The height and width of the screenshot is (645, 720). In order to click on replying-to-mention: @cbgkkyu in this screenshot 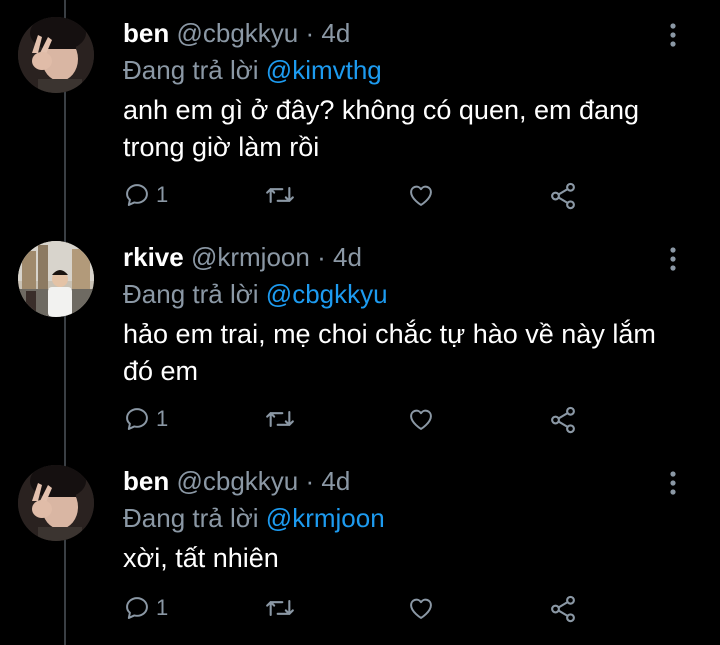, I will do `click(327, 294)`.